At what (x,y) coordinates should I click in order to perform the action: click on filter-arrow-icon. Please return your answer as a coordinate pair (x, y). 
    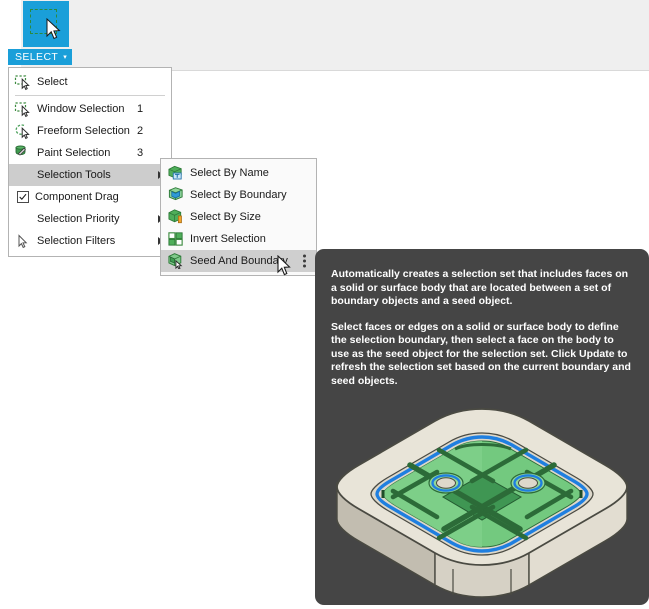
    Looking at the image, I should click on (23, 241).